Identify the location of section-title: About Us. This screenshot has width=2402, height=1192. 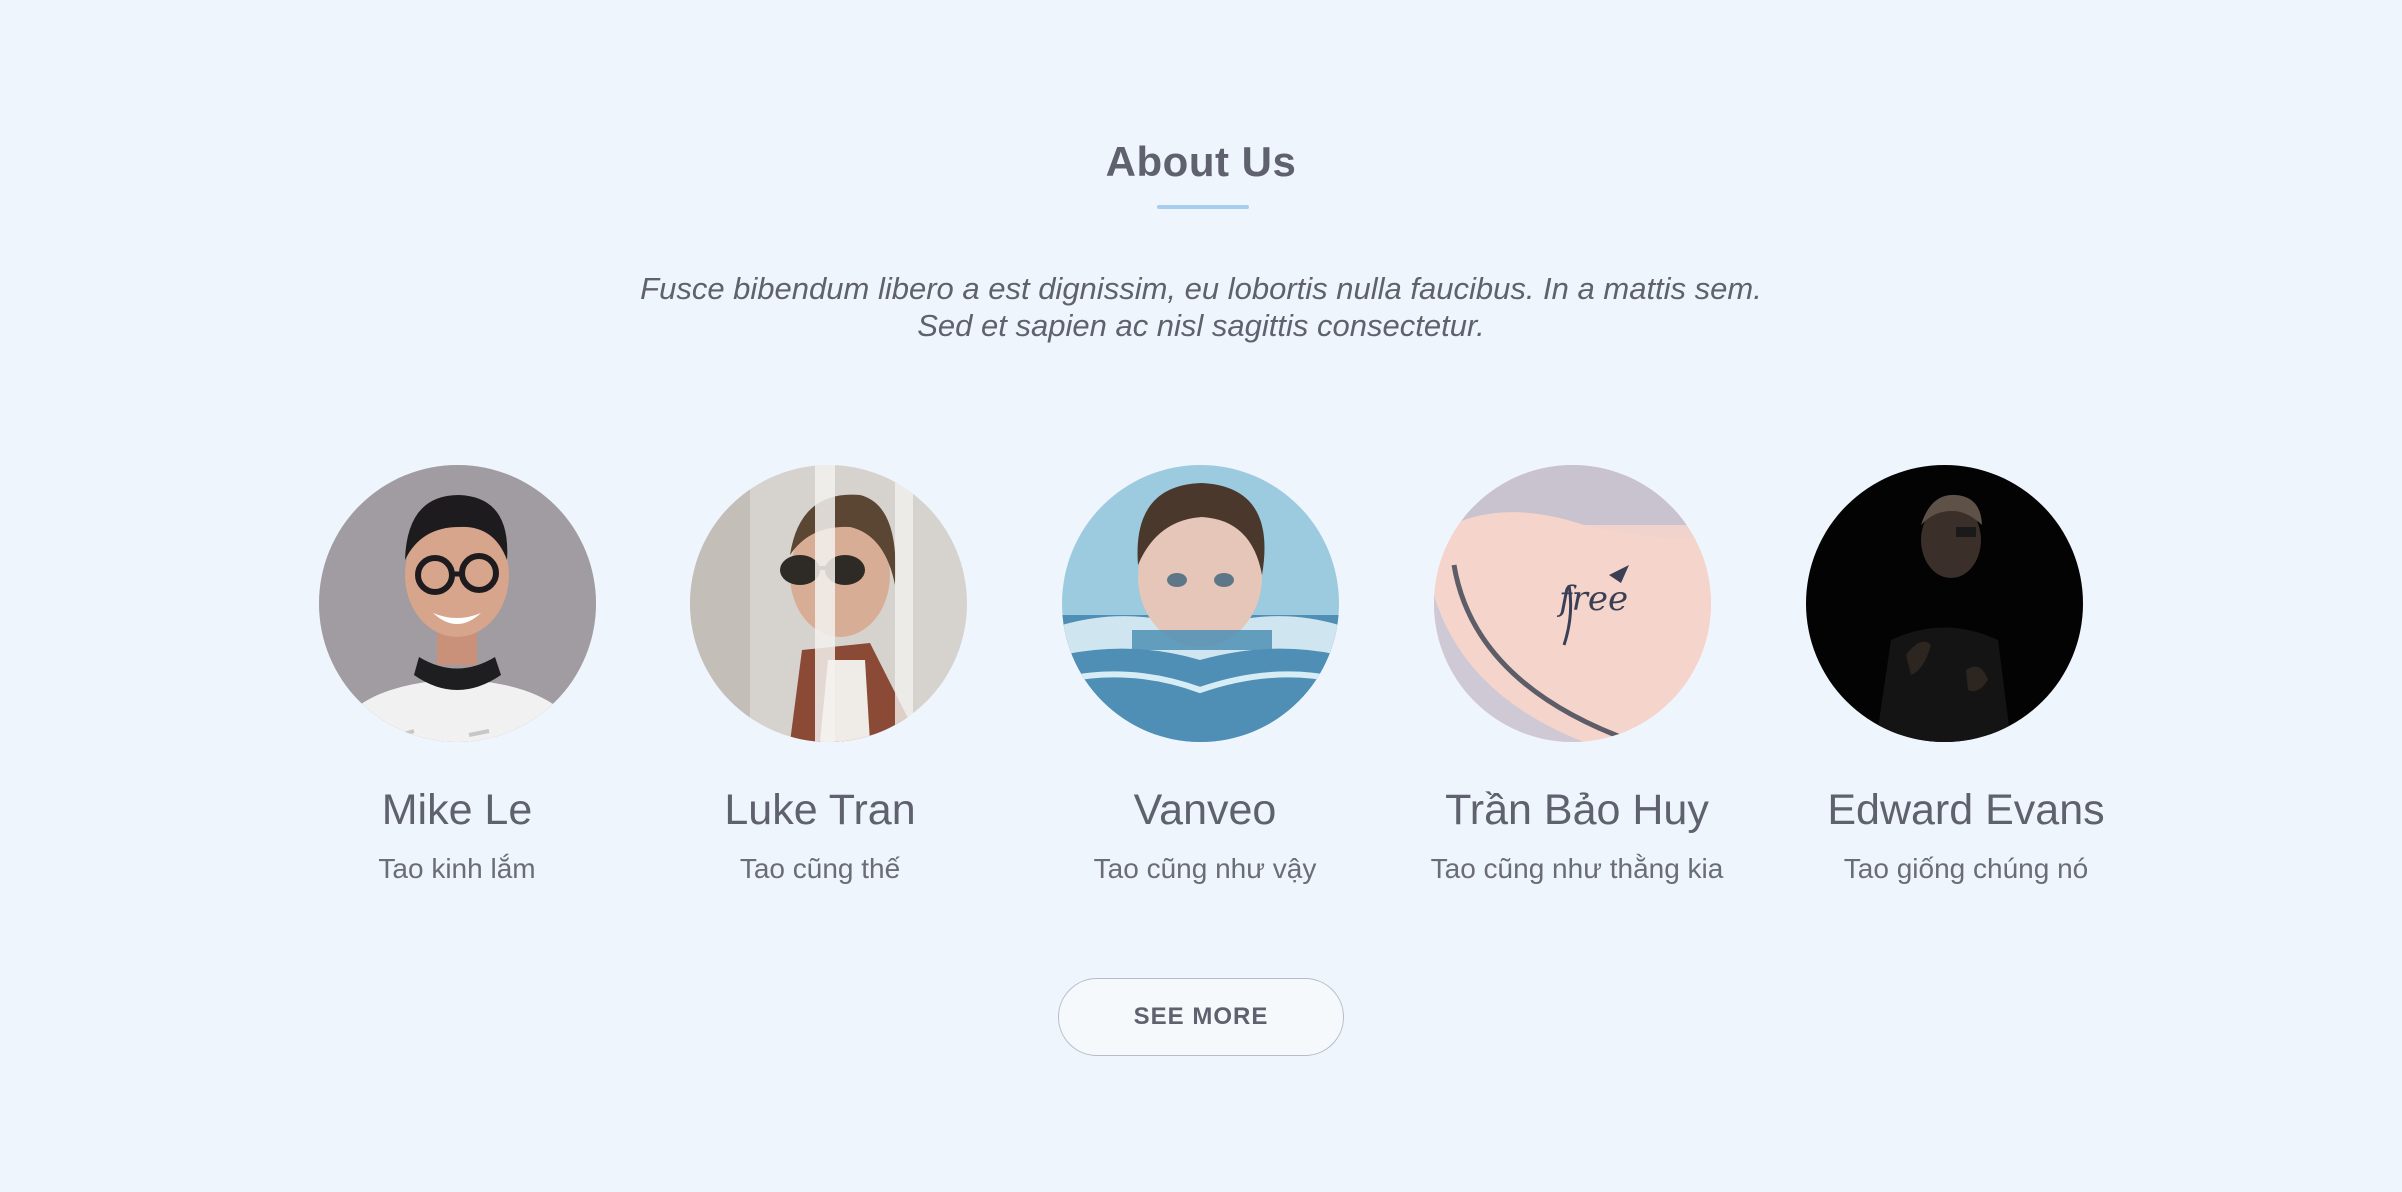
(1201, 161).